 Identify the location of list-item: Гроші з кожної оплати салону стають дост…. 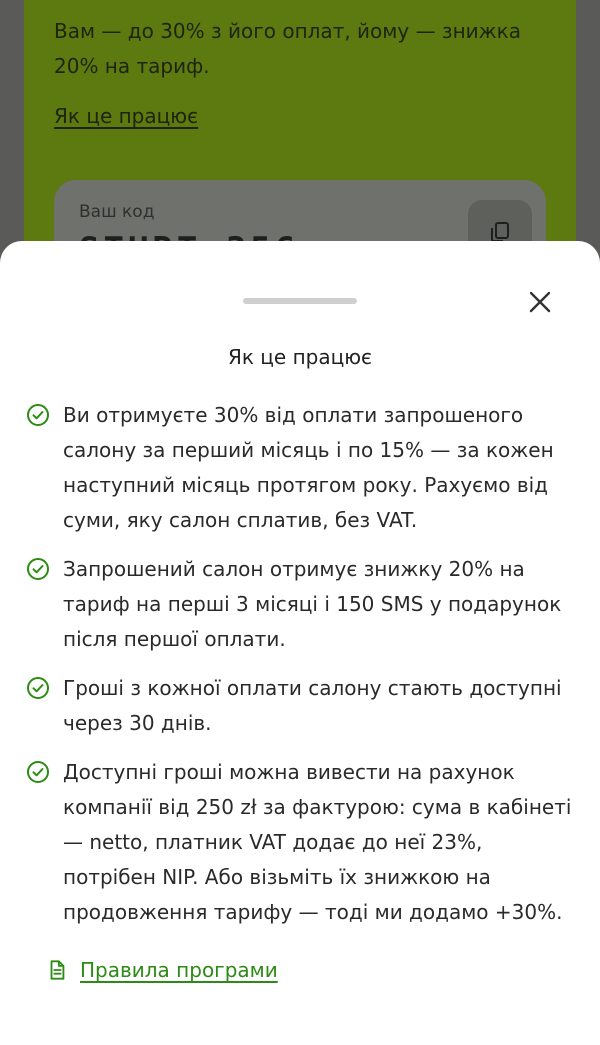
(306, 706).